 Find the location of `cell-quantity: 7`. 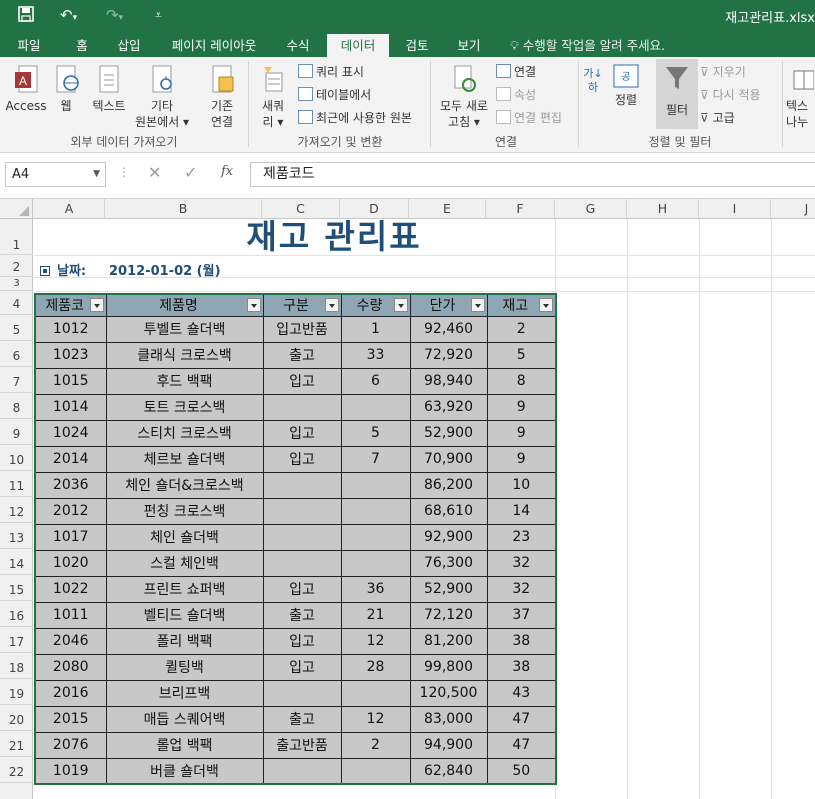

cell-quantity: 7 is located at coordinates (375, 459).